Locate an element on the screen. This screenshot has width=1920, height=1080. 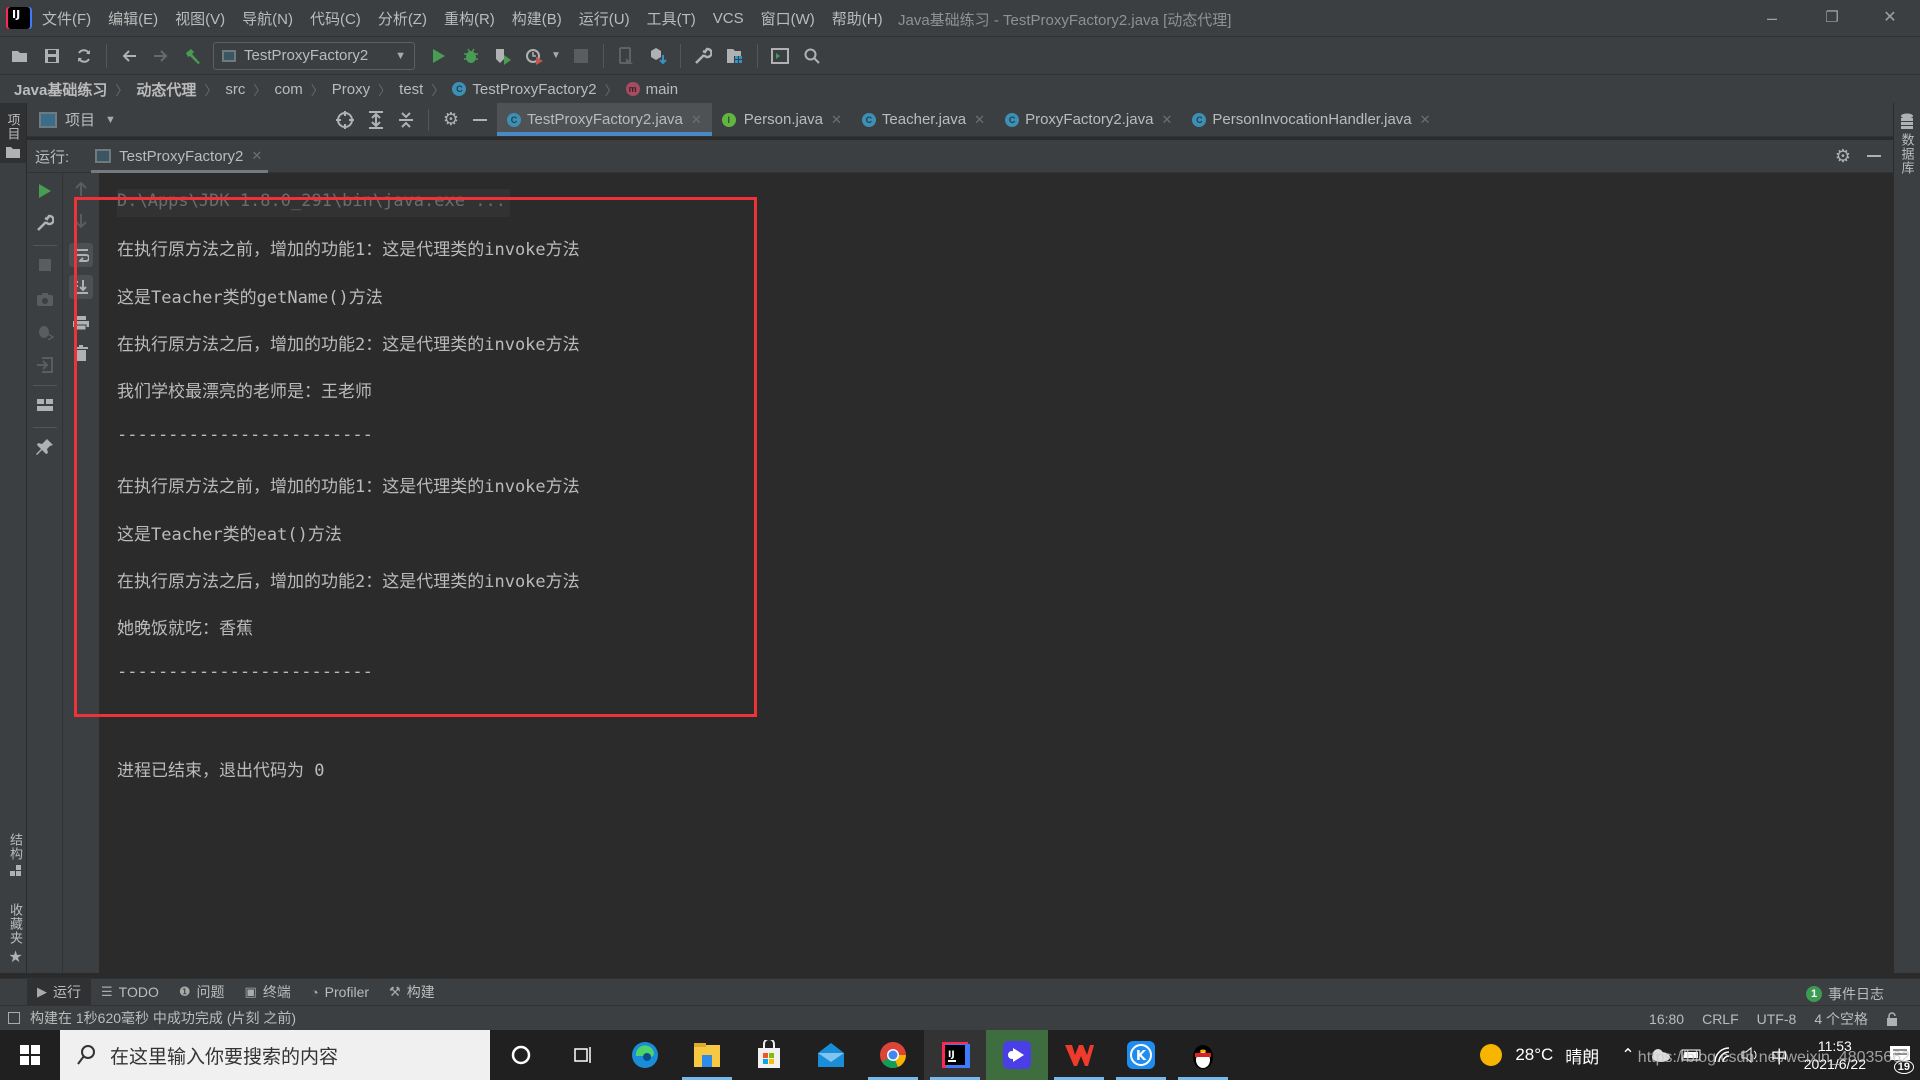
weather-temperature: 28°C is located at coordinates (1534, 1055).